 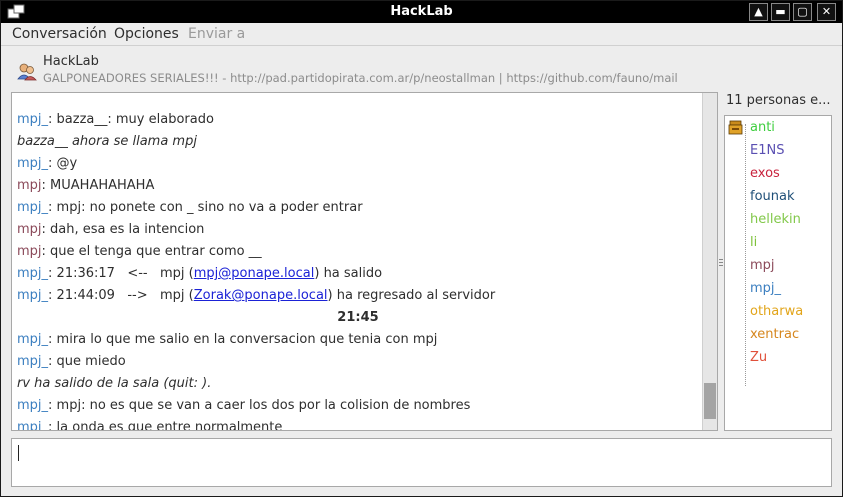 I want to click on chat-scrollbar, so click(x=709, y=261).